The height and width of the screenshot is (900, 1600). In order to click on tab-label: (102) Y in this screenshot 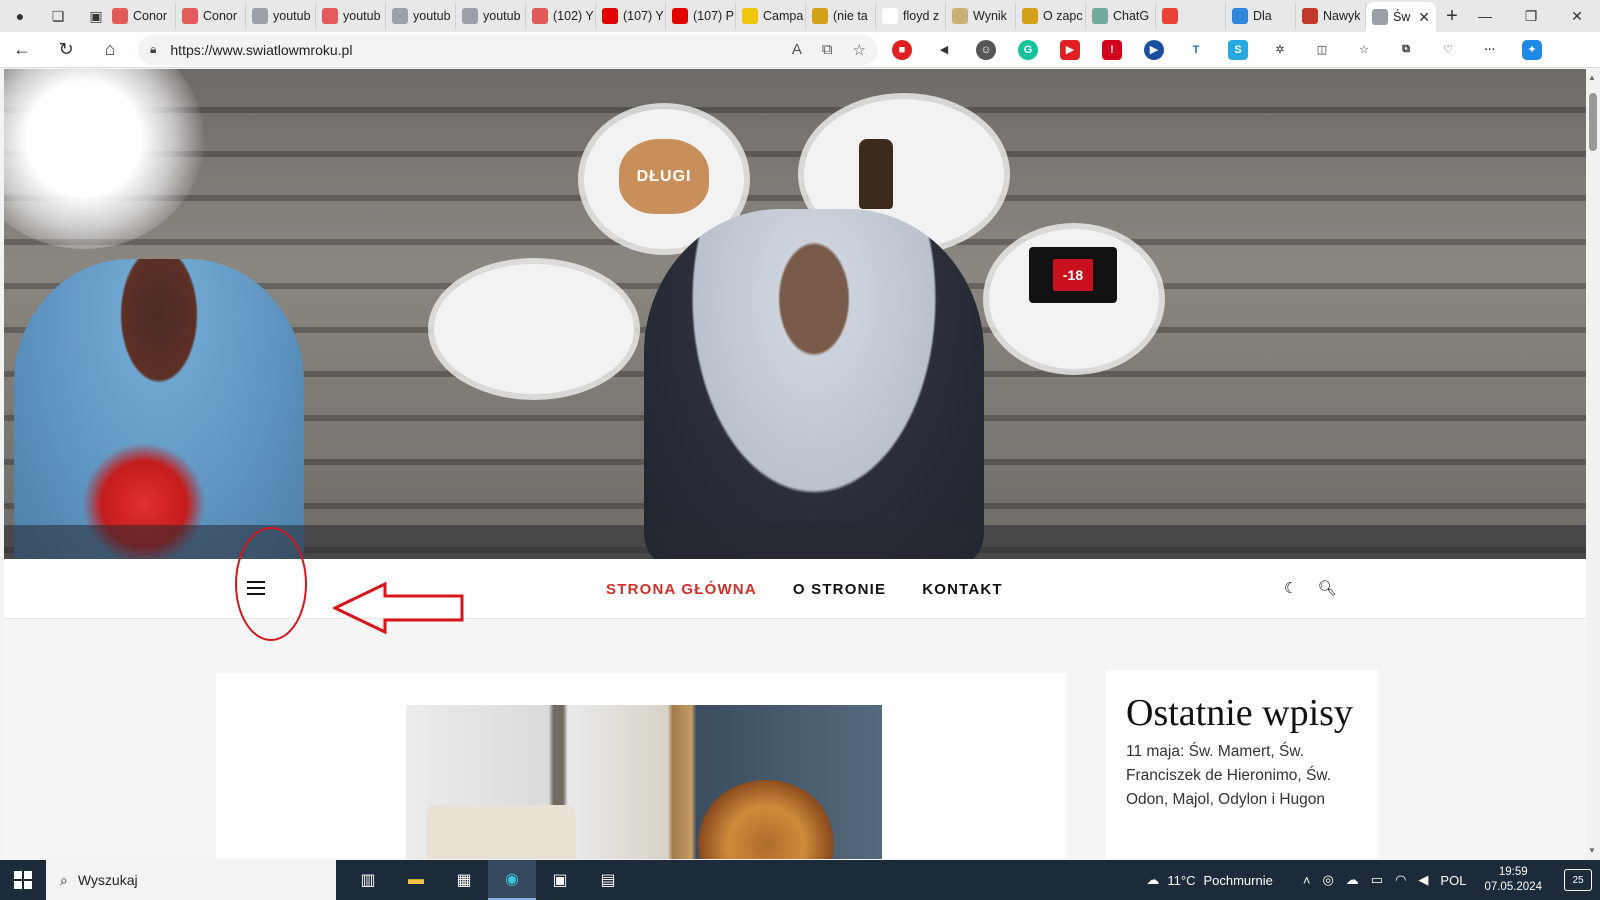, I will do `click(573, 16)`.